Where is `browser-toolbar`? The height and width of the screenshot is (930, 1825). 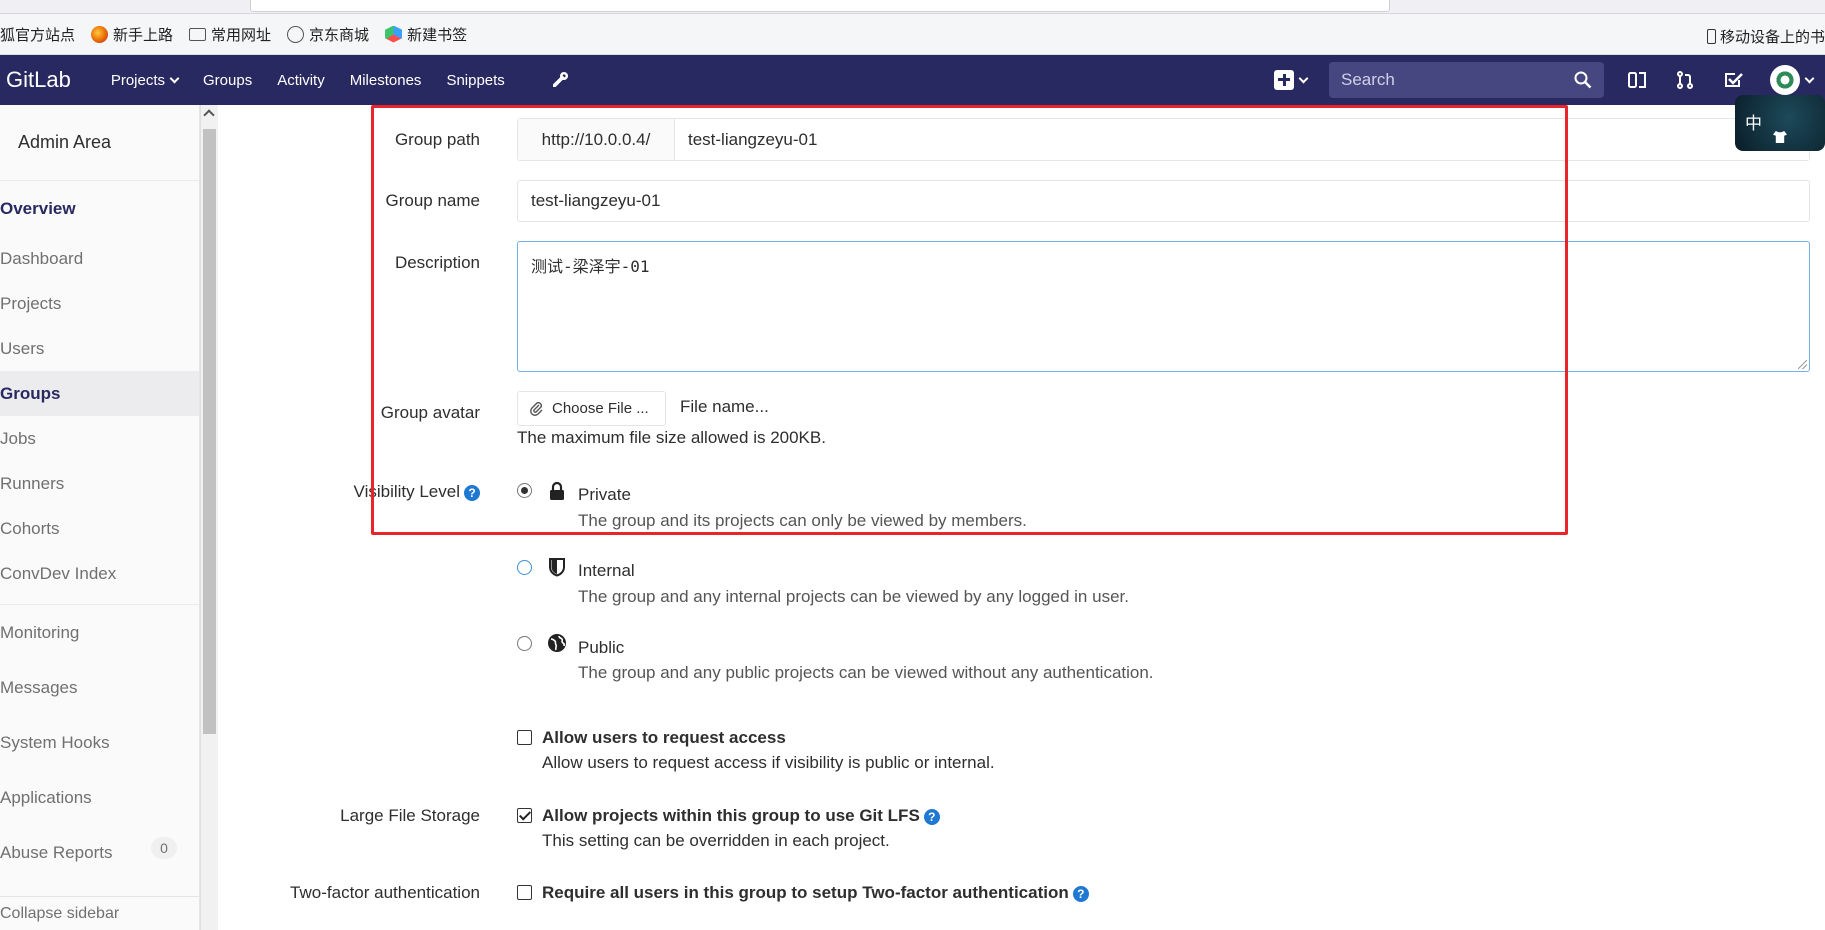 browser-toolbar is located at coordinates (912, 7).